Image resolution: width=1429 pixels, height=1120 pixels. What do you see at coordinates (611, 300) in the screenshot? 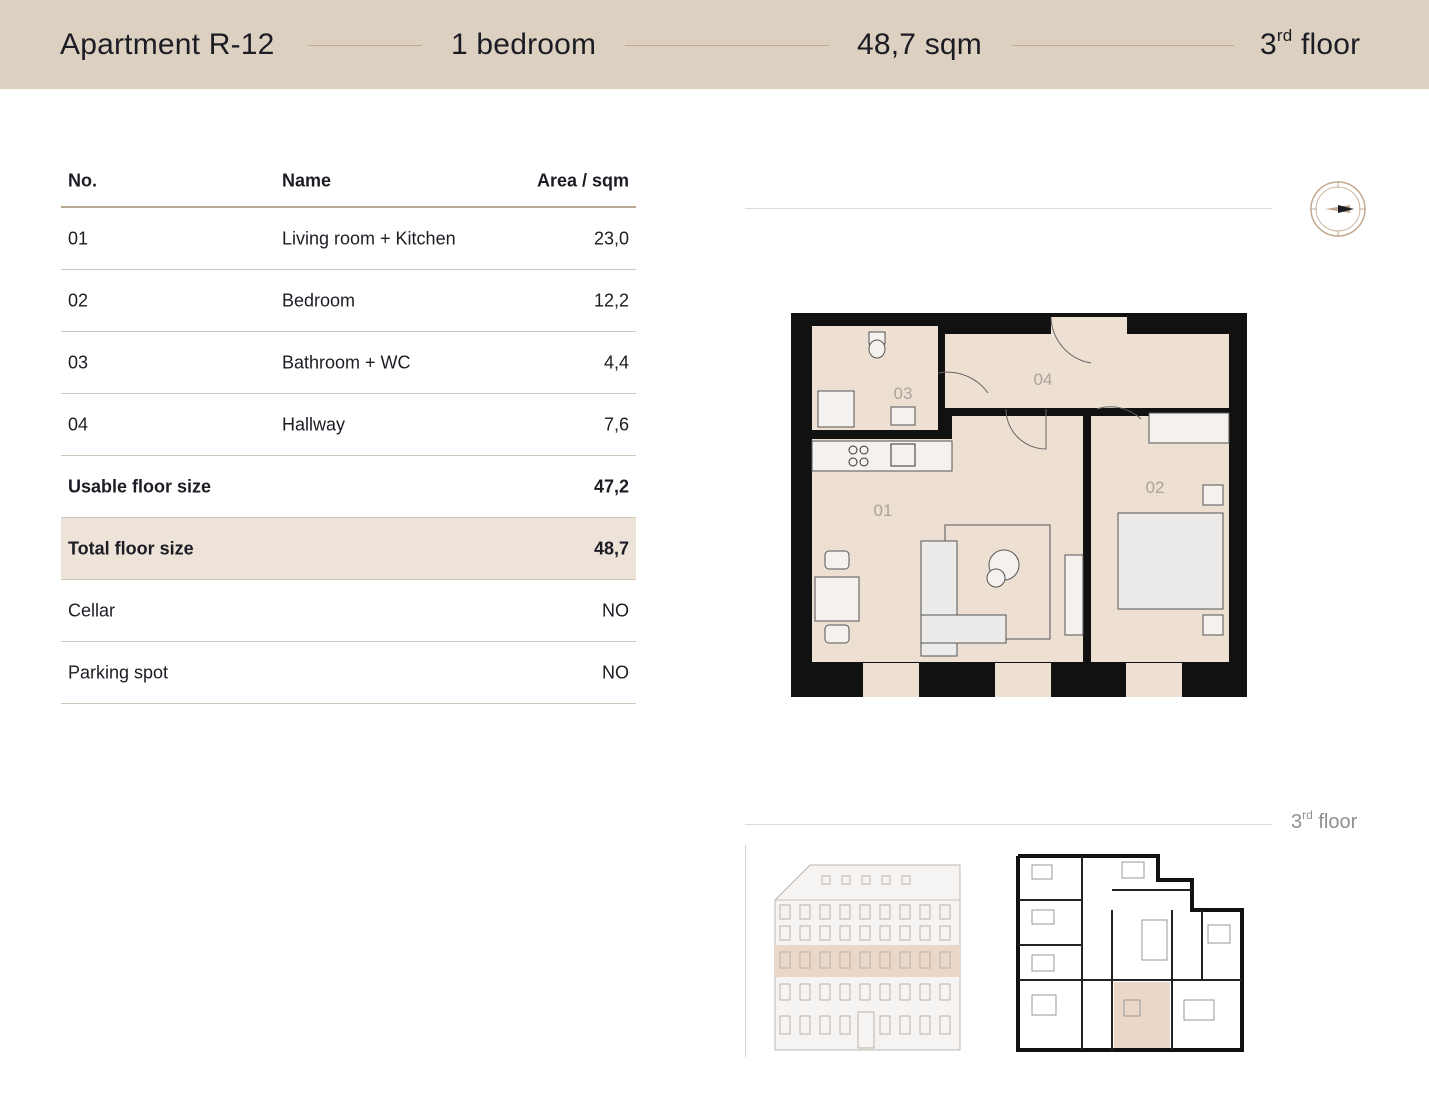
I see `room-area: 12,2` at bounding box center [611, 300].